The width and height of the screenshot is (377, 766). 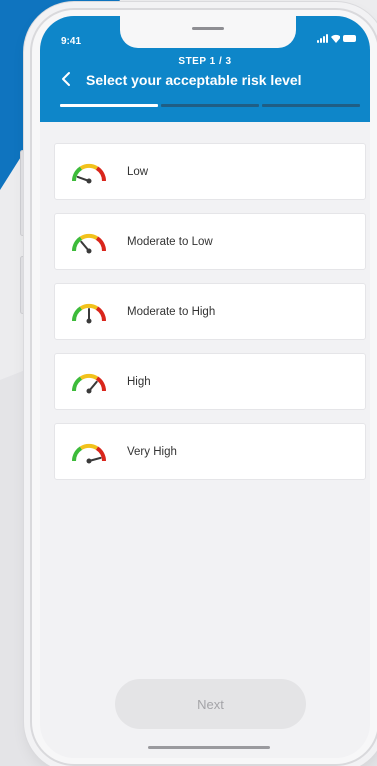 I want to click on risk-option-high: High, so click(x=210, y=381).